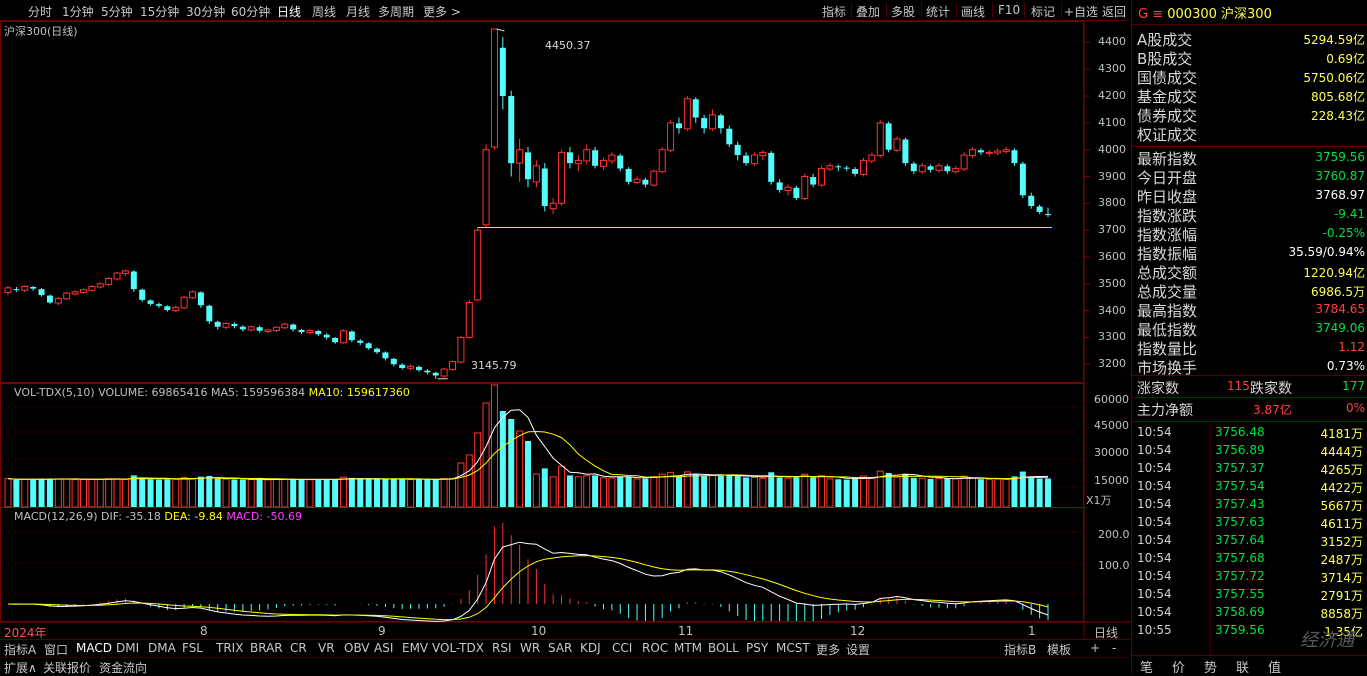  What do you see at coordinates (1112, 96) in the screenshot?
I see `price-tick: 4200` at bounding box center [1112, 96].